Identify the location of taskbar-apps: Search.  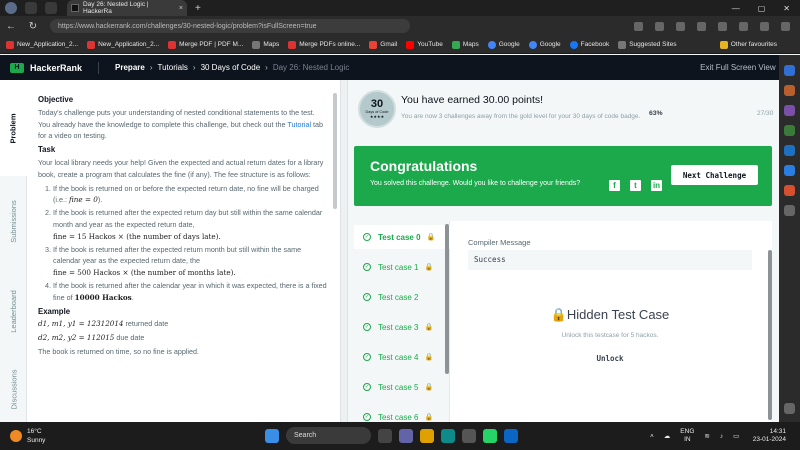
(391, 435).